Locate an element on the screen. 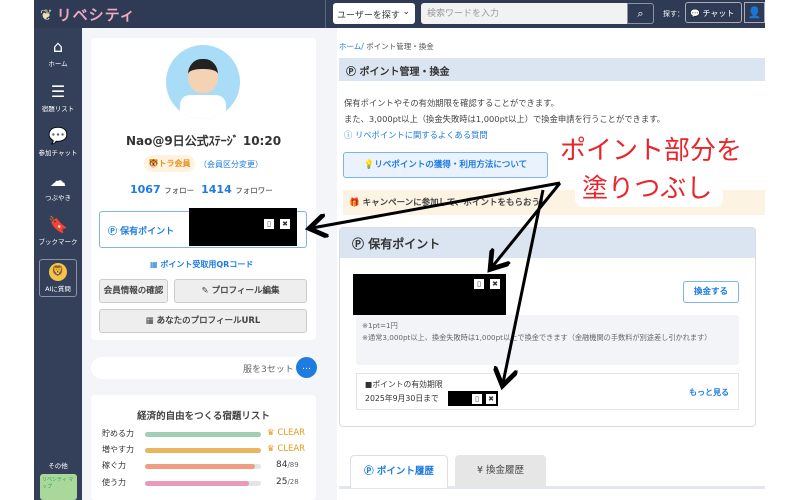 This screenshot has width=800, height=500. user-button: 👤 is located at coordinates (754, 12).